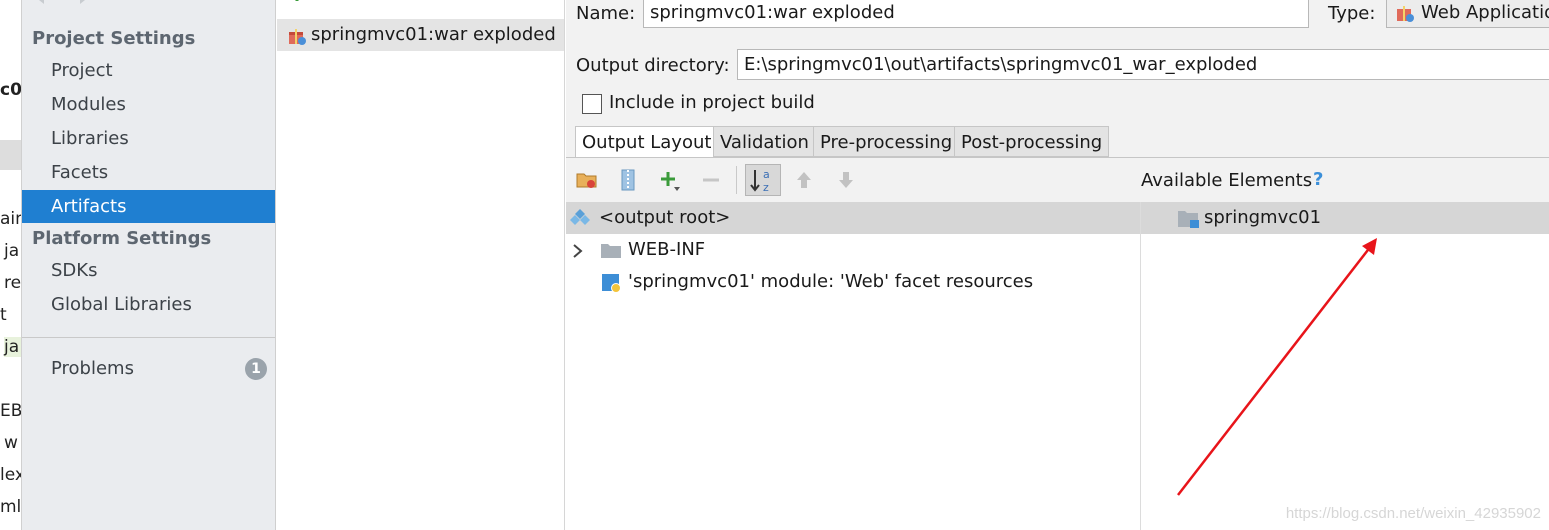 The width and height of the screenshot is (1549, 530). What do you see at coordinates (611, 251) in the screenshot?
I see `folder-icon` at bounding box center [611, 251].